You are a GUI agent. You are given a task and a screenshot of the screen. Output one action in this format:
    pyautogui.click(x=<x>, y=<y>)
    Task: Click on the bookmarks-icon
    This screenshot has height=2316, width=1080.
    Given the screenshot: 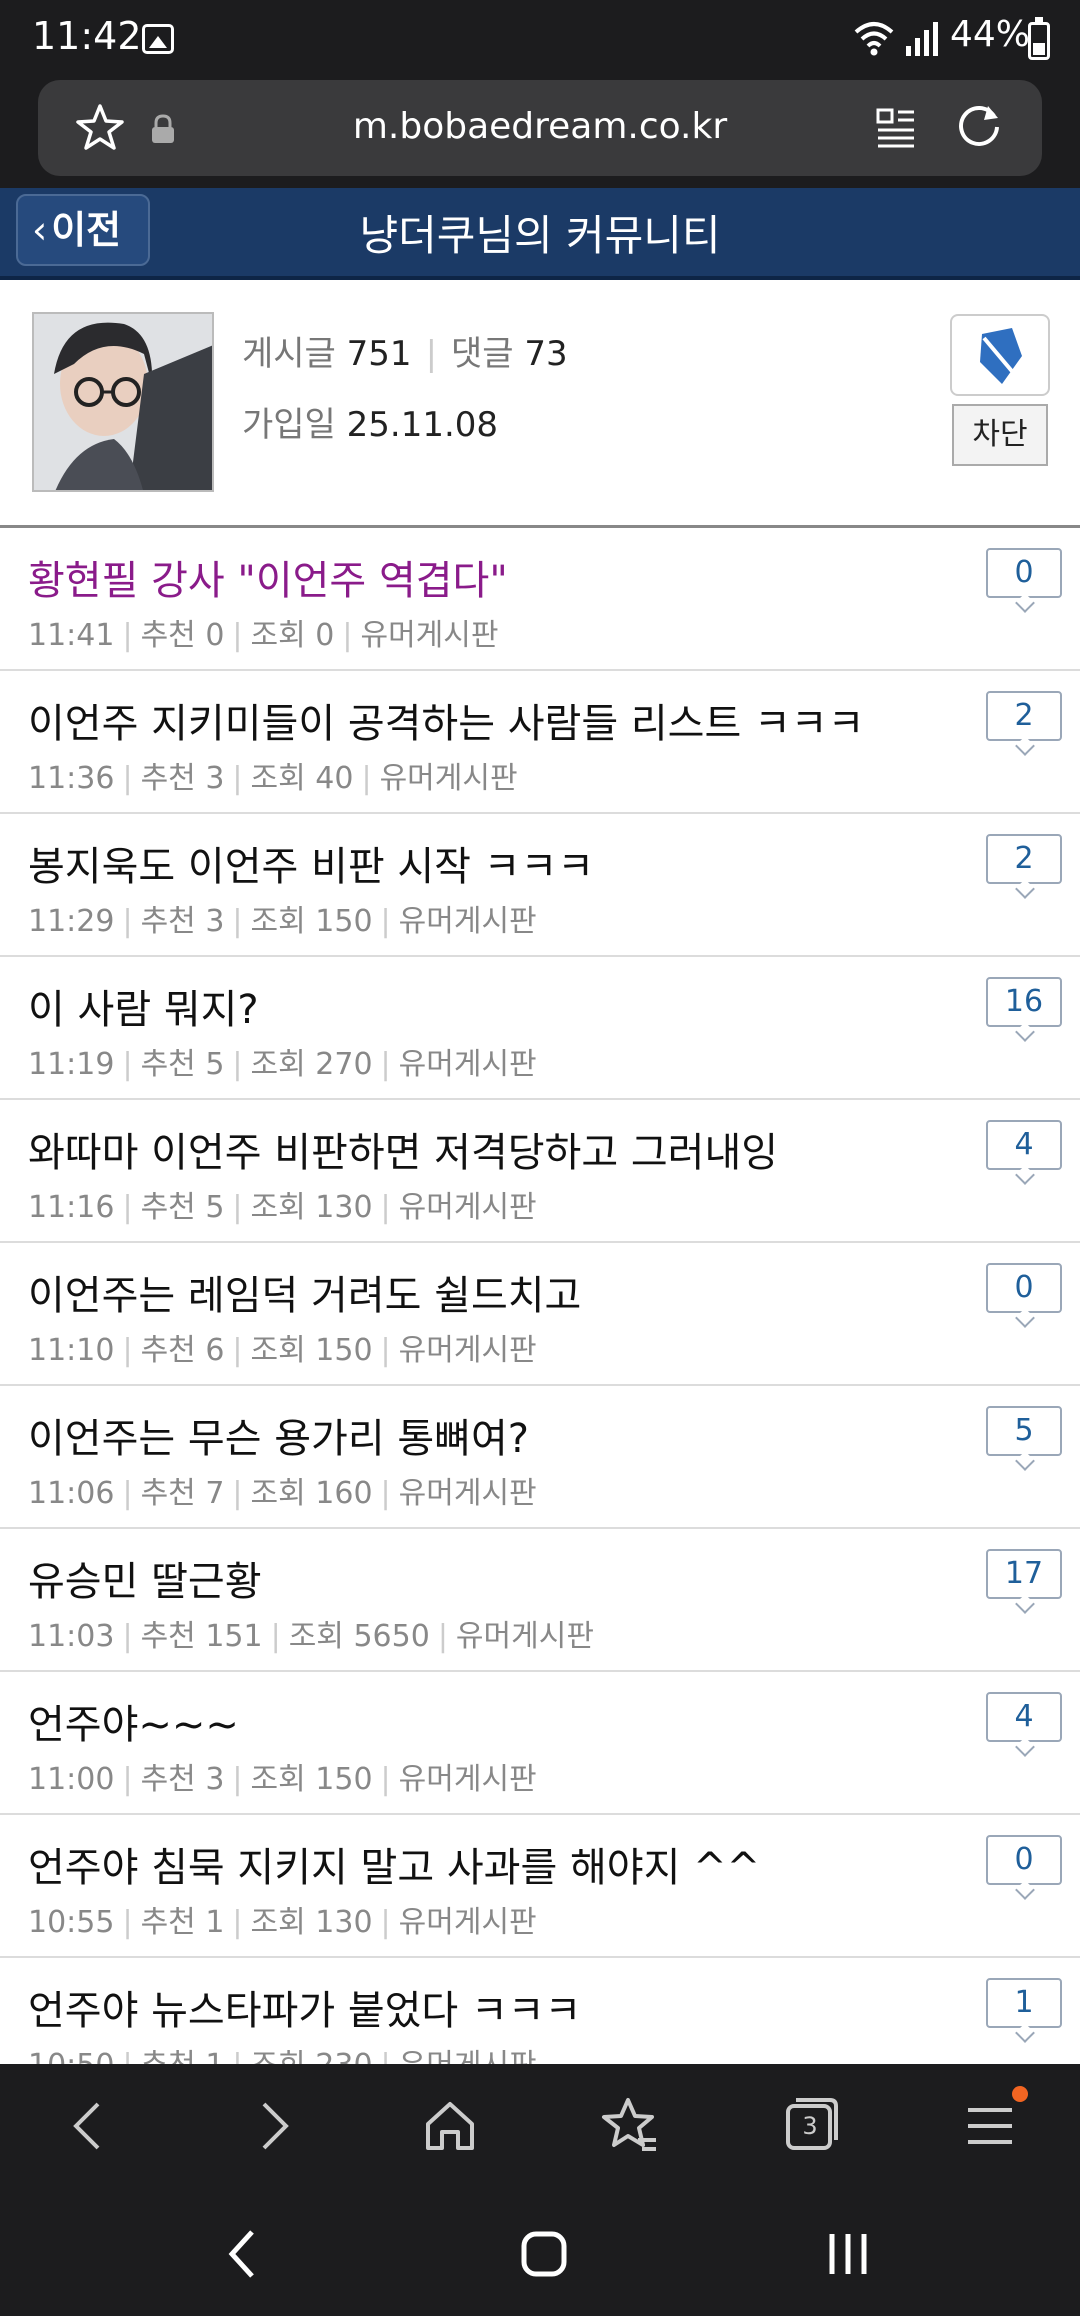 What is the action you would take?
    pyautogui.click(x=630, y=2126)
    